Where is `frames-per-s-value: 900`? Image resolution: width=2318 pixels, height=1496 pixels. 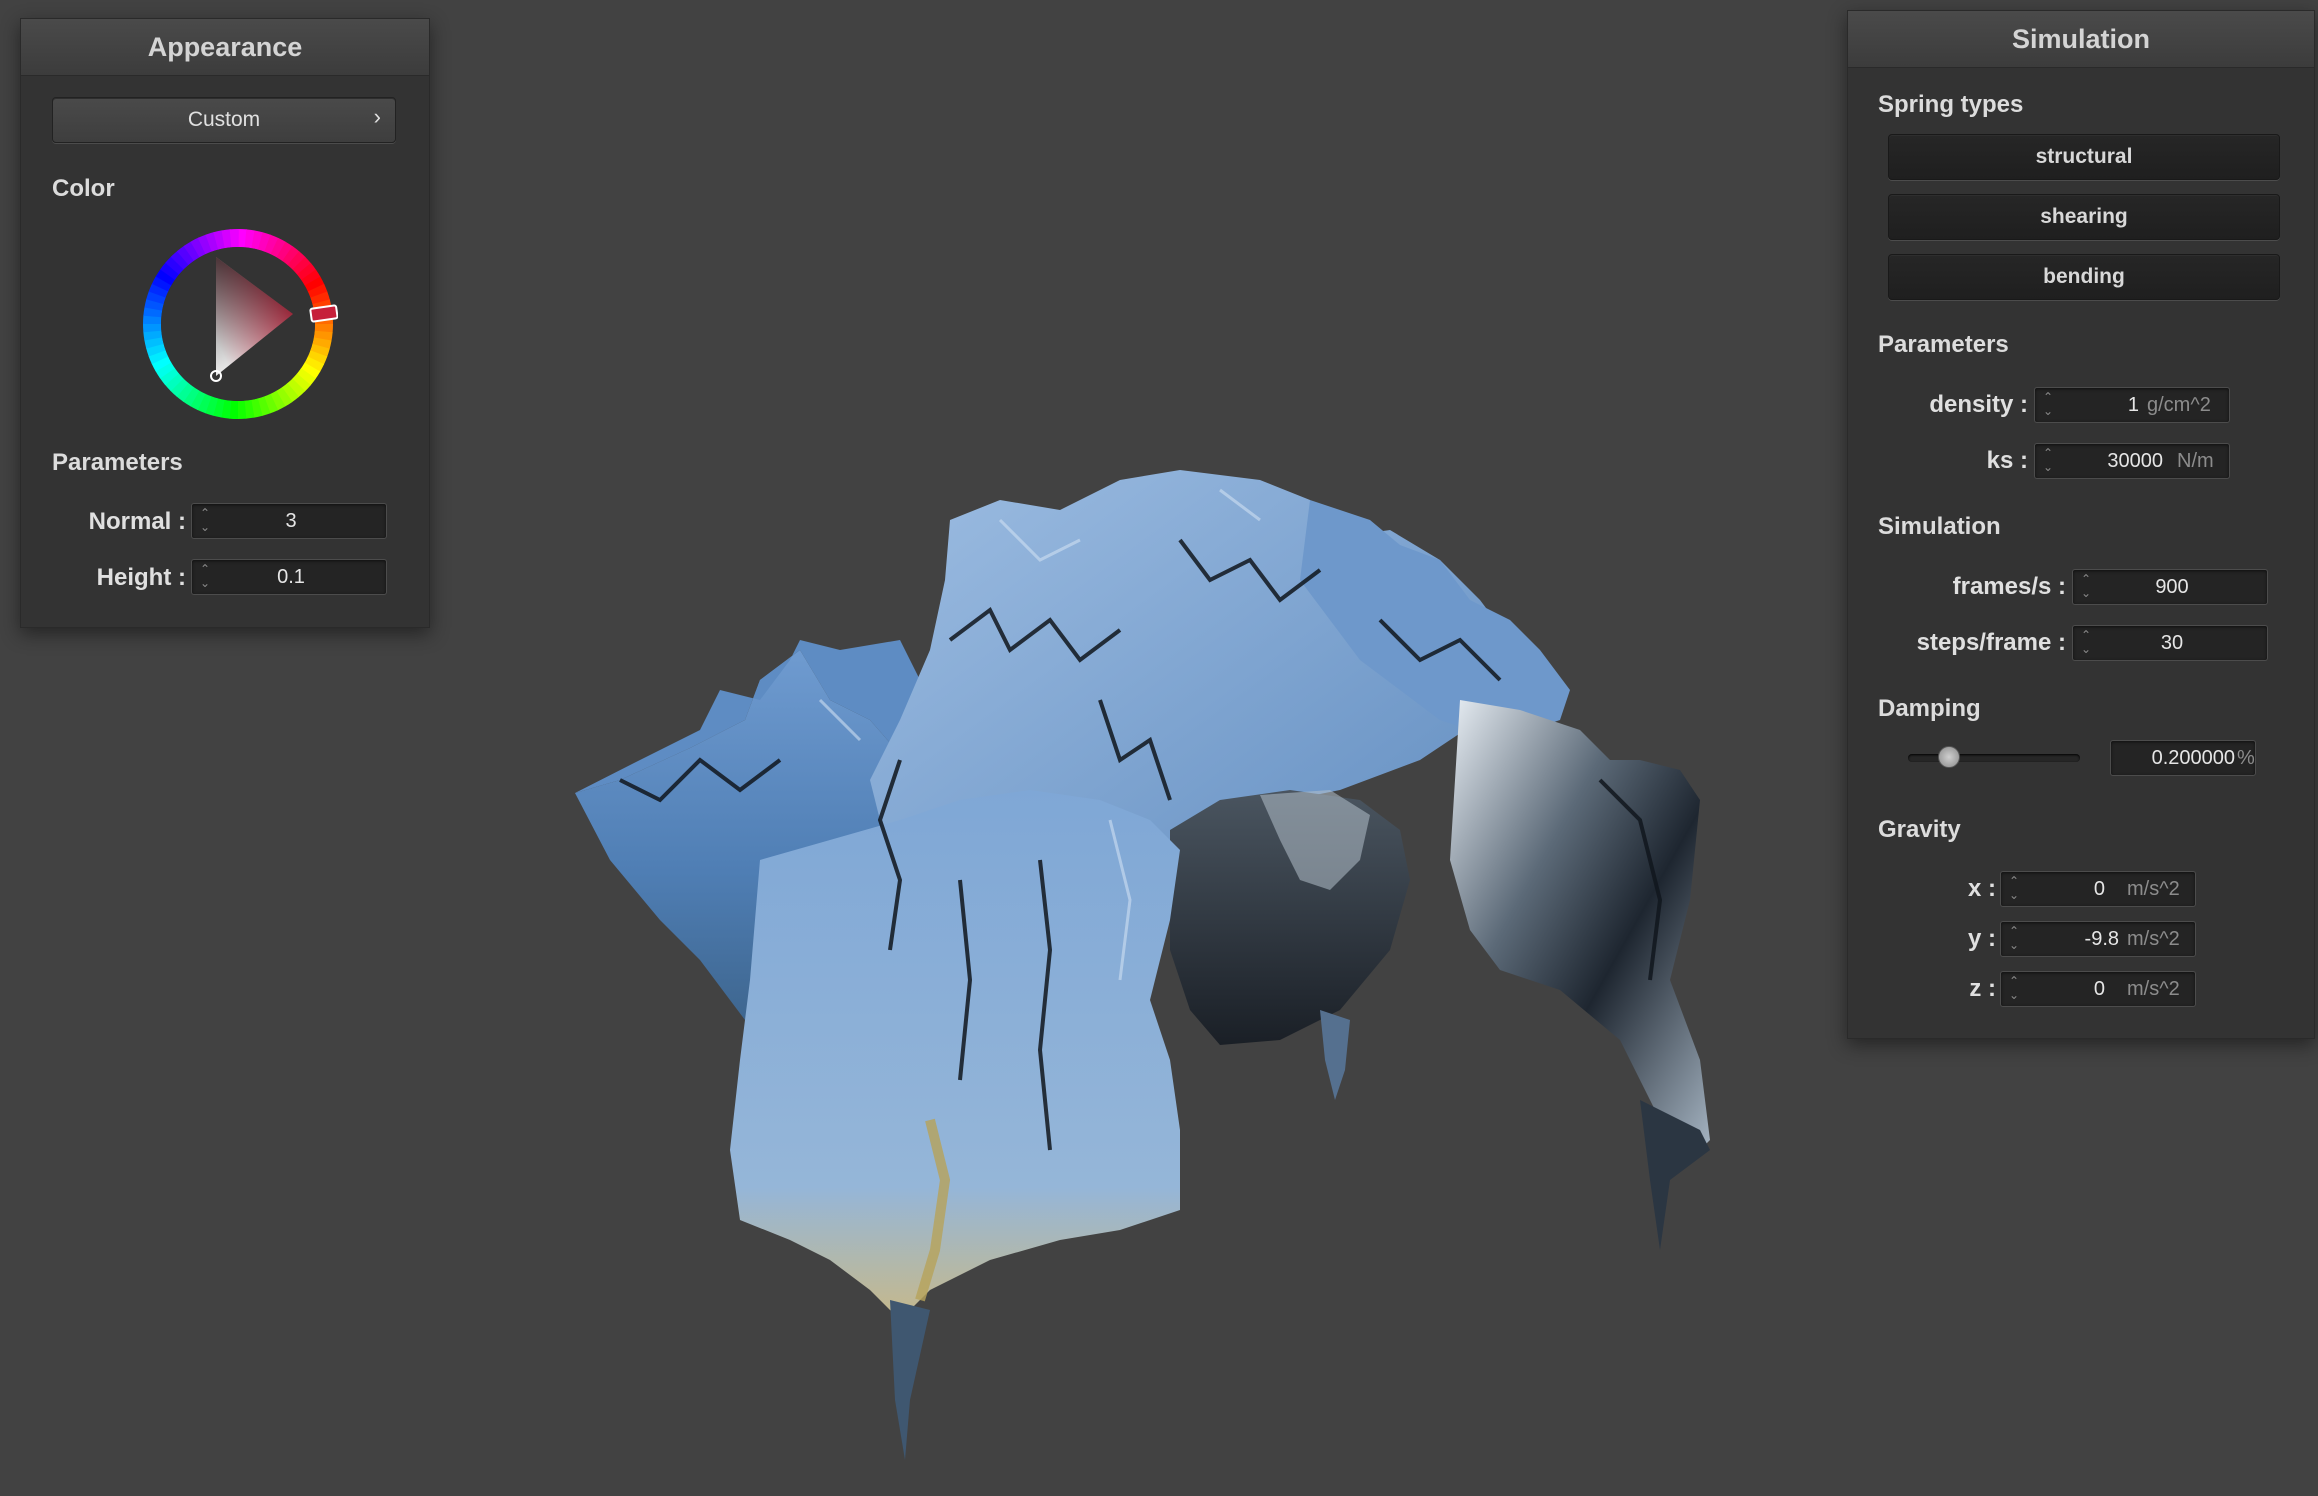
frames-per-s-value: 900 is located at coordinates (2172, 587).